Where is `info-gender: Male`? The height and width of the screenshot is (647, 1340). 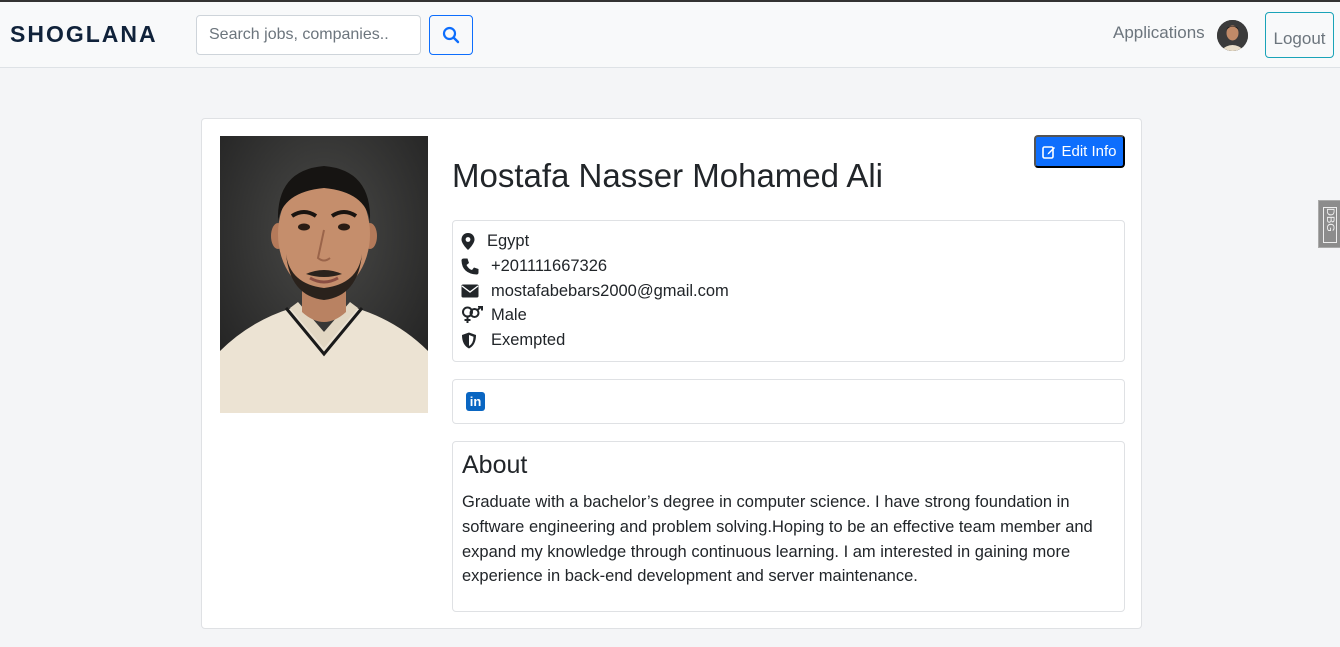
info-gender: Male is located at coordinates (494, 315).